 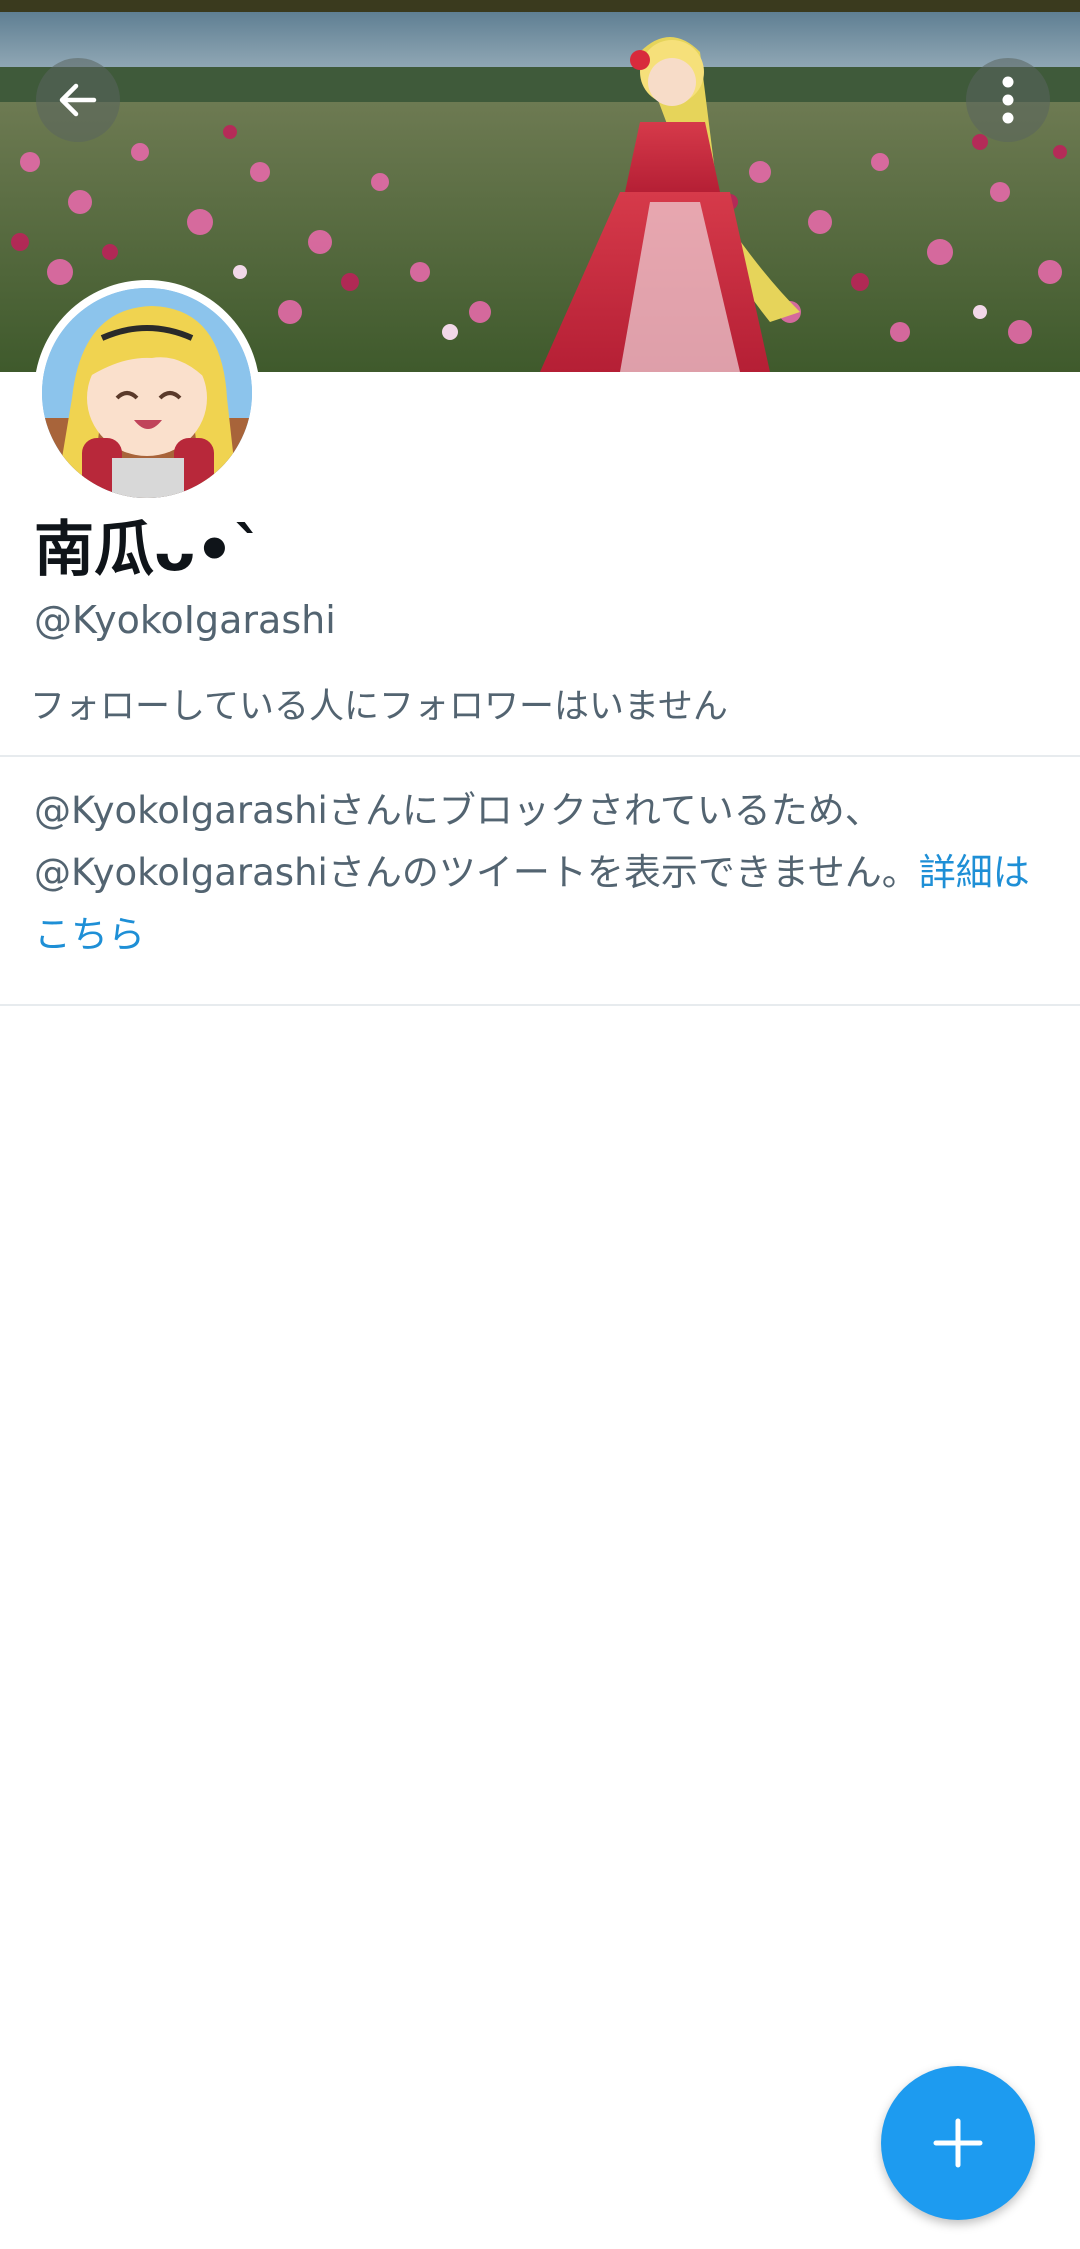 I want to click on more-options-button, so click(x=1008, y=100).